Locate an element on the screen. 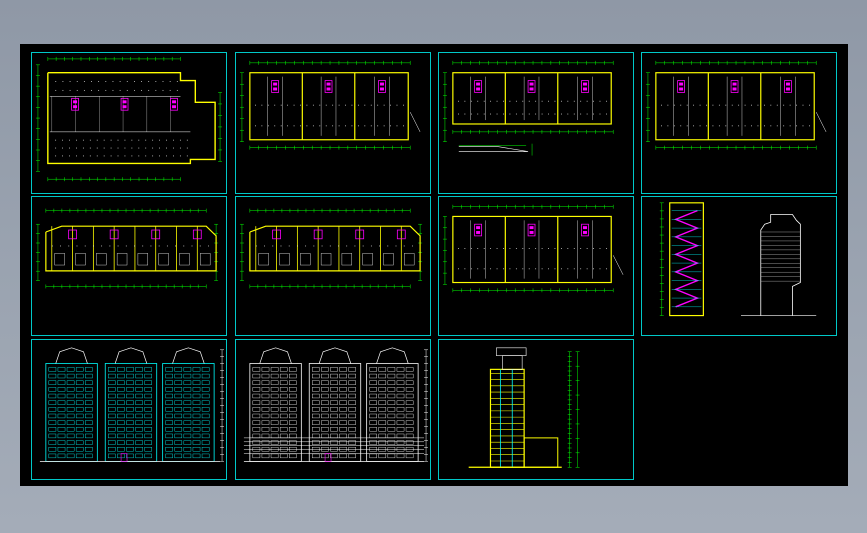 This screenshot has width=867, height=533. drawing-sheet-stair-section is located at coordinates (739, 266).